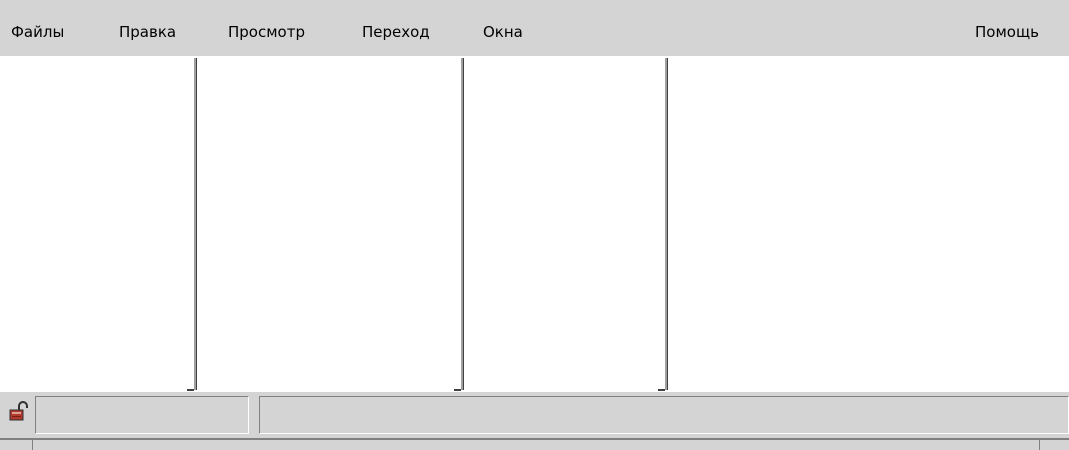  What do you see at coordinates (19, 411) in the screenshot?
I see `unlocked-padlock-icon` at bounding box center [19, 411].